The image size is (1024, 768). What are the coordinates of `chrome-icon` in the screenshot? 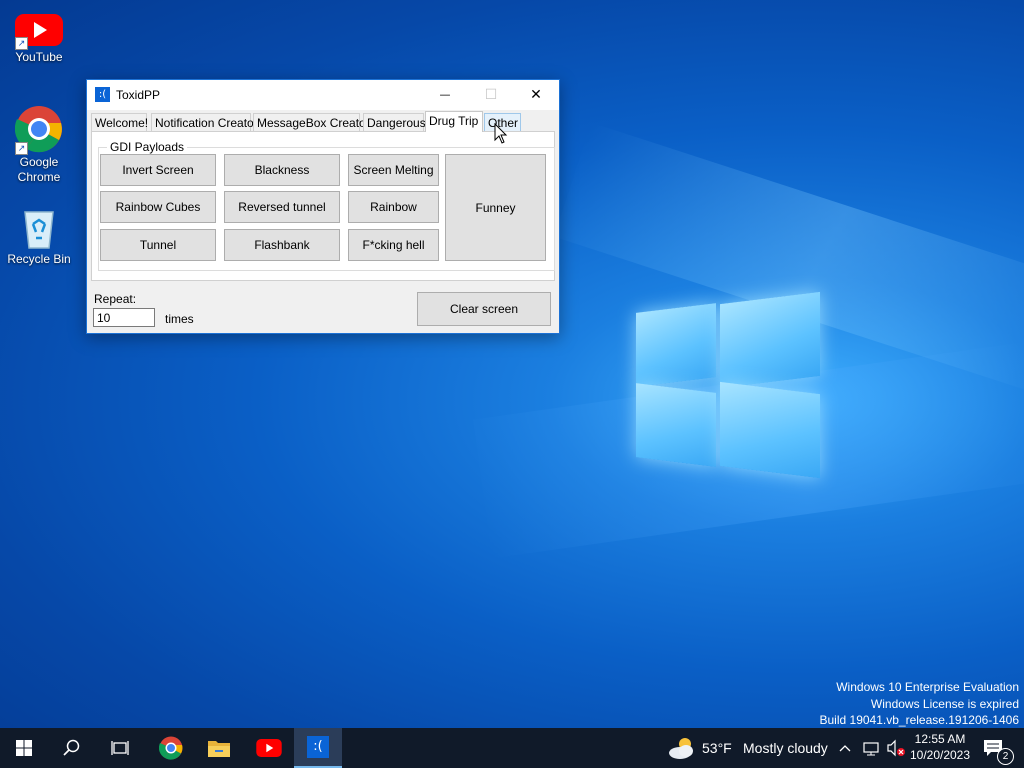 It's located at (171, 748).